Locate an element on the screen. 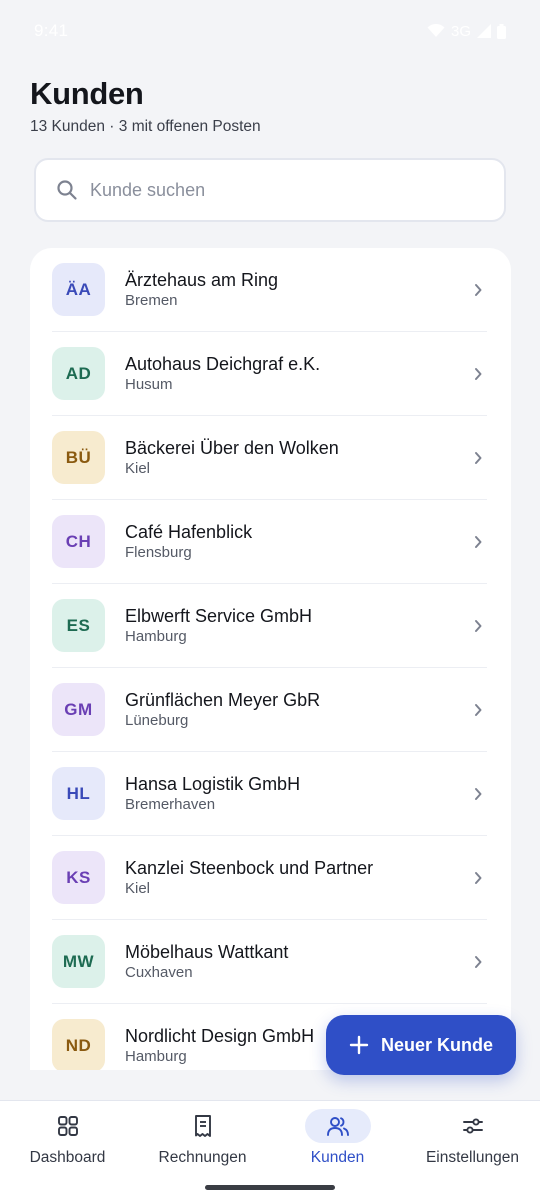 This screenshot has height=1202, width=540. page-subtitle: 13 Kunden · 3 mit offenen Posten is located at coordinates (145, 126).